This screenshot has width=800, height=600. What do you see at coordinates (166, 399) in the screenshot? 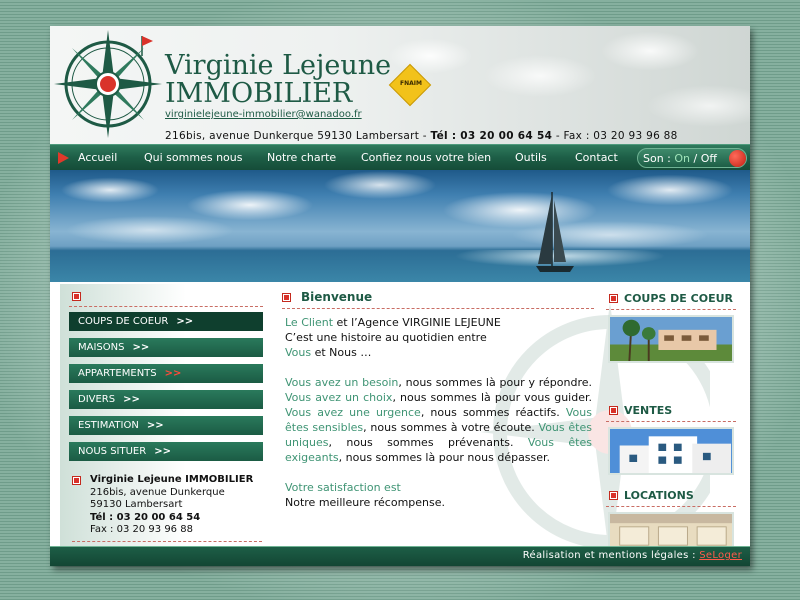
I see `menu-divers: DIVERS >>` at bounding box center [166, 399].